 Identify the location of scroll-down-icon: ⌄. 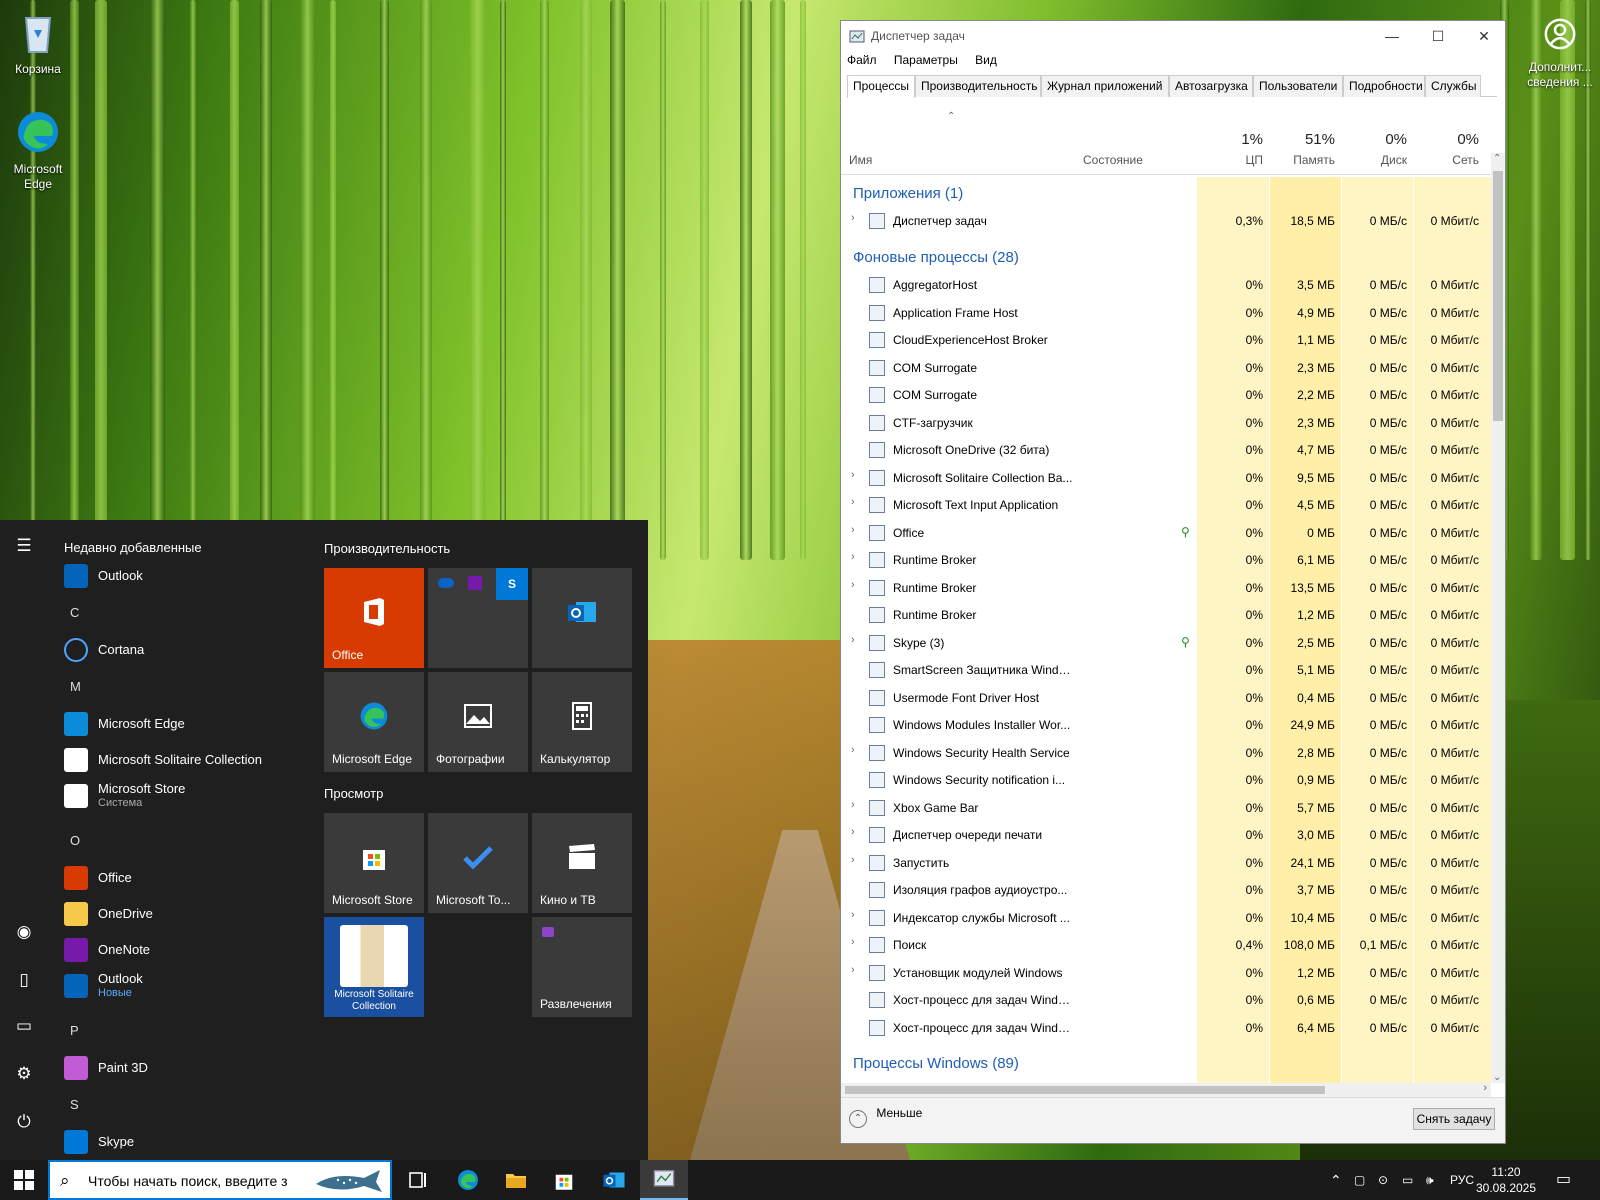
(1497, 1077).